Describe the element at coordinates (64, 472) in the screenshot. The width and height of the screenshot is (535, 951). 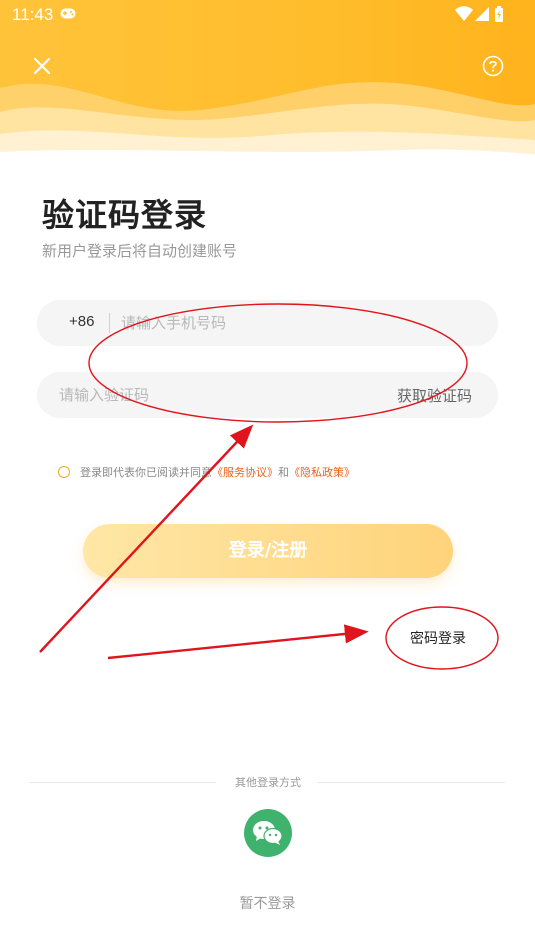
I see `agree-checkbox` at that location.